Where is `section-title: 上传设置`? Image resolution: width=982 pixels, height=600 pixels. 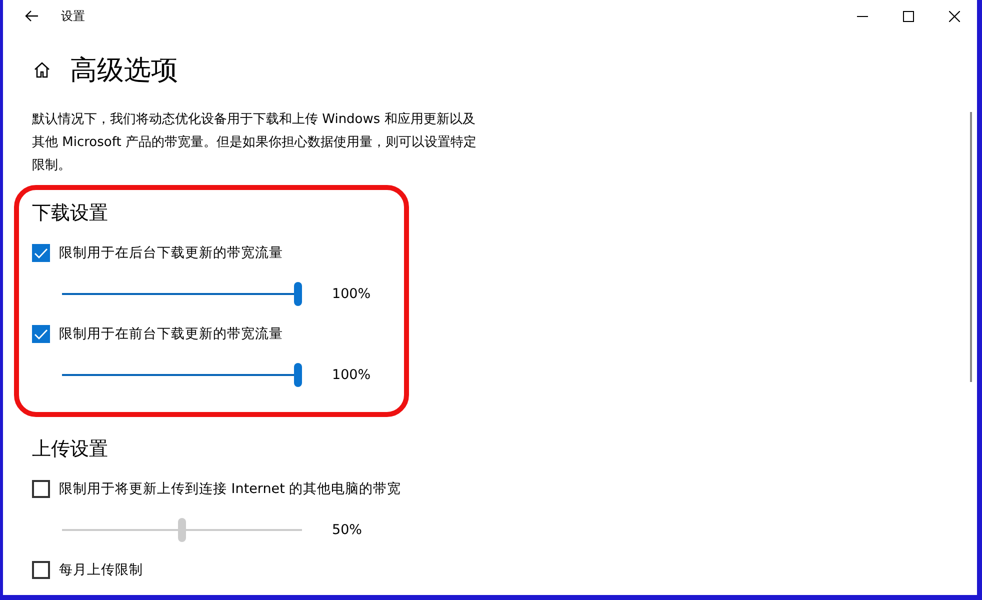
section-title: 上传设置 is located at coordinates (70, 449).